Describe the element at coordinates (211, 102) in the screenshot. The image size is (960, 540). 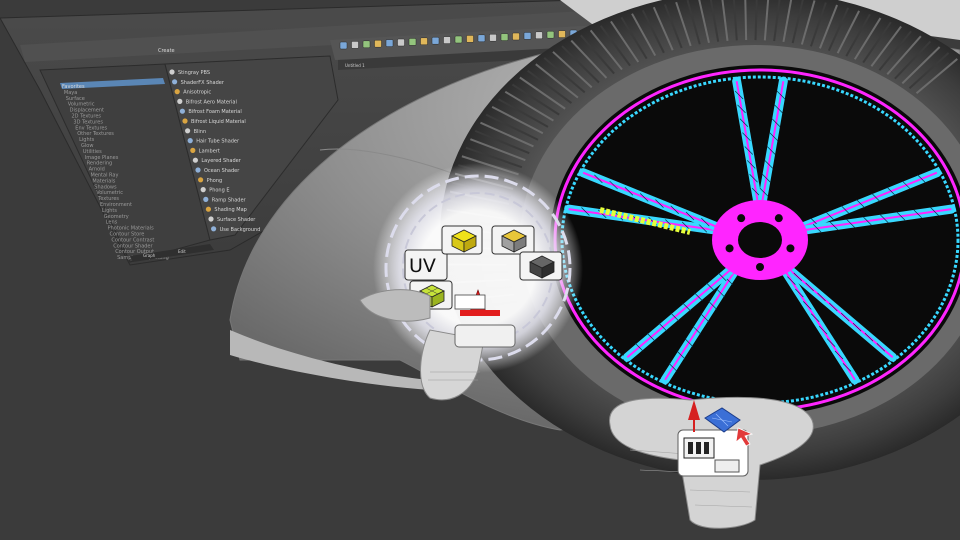
I see `shader-item: Bifrost Aero Material` at that location.